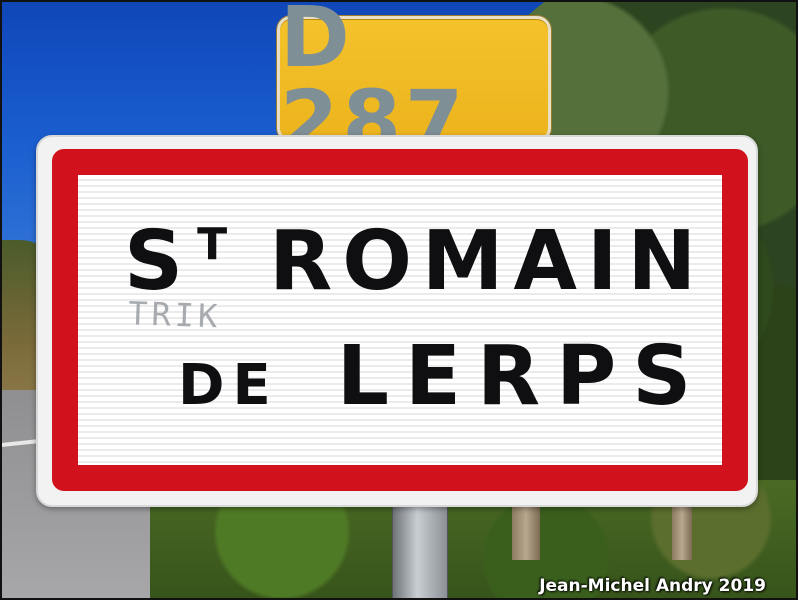  I want to click on sign-line-2: DE LERPS, so click(458, 377).